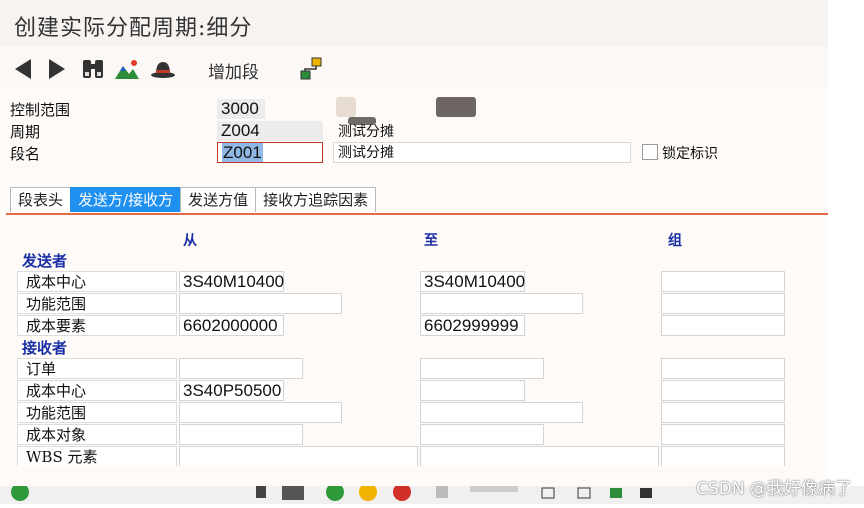 The height and width of the screenshot is (508, 864). What do you see at coordinates (233, 70) in the screenshot?
I see `add-segment-button: 增加段` at bounding box center [233, 70].